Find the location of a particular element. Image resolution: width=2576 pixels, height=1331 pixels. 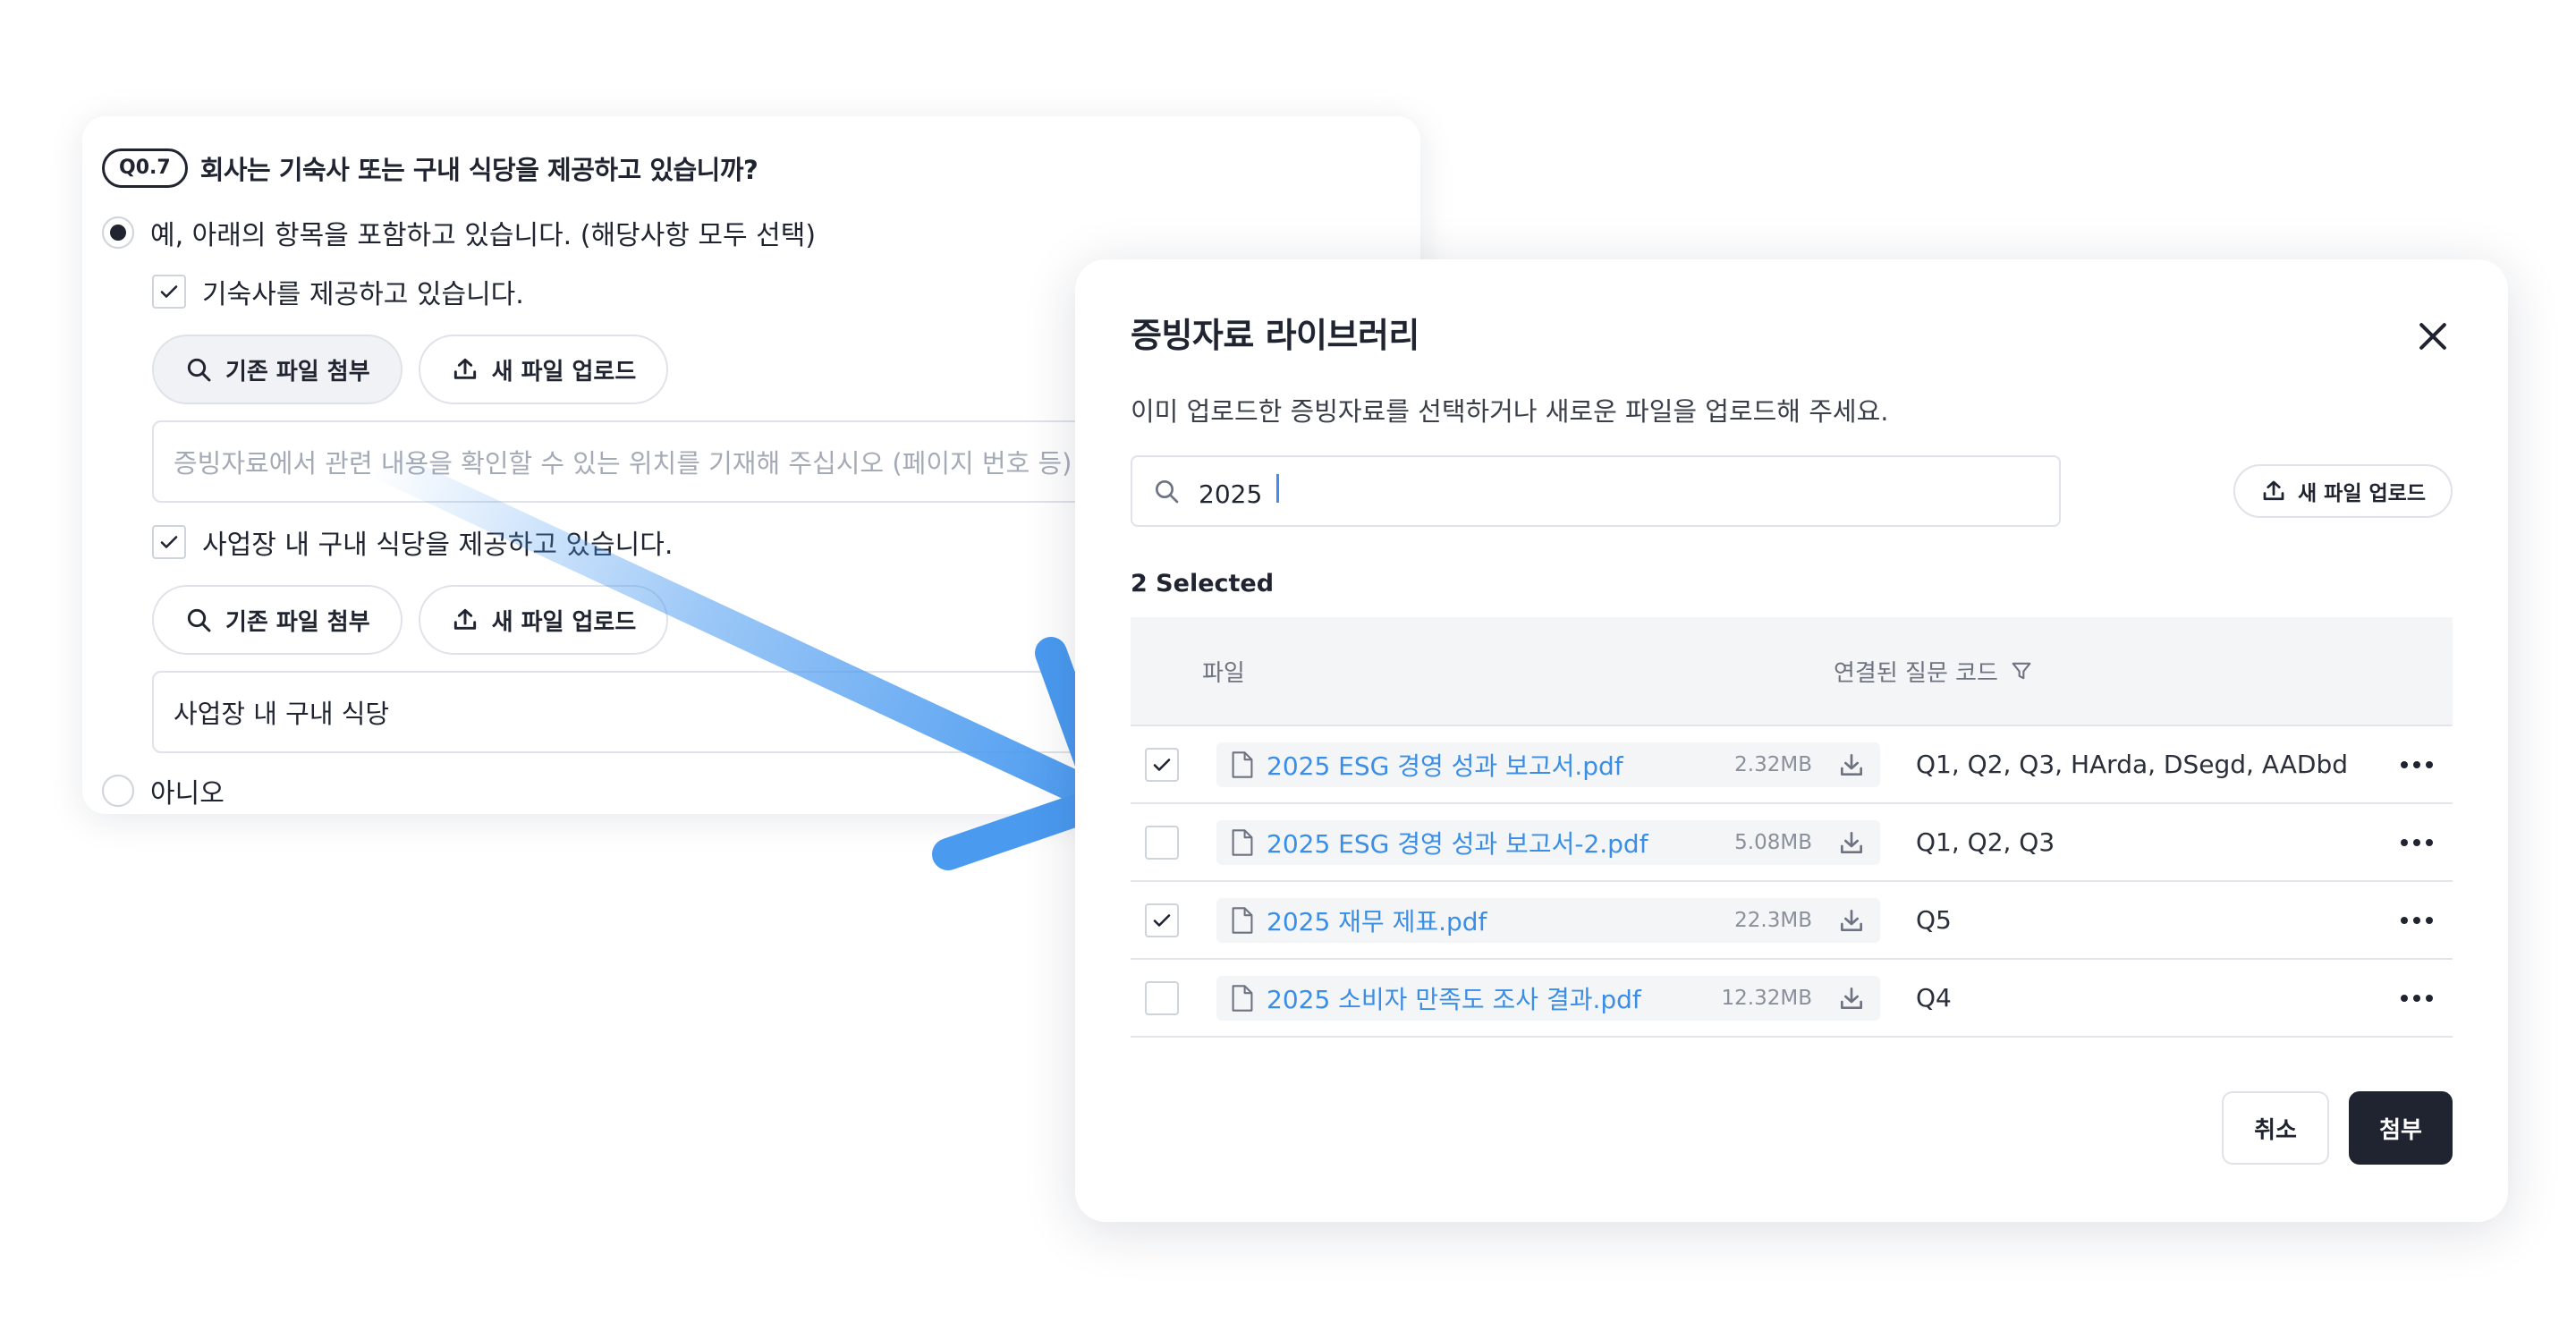

file-size: 12.32MB is located at coordinates (1766, 998).